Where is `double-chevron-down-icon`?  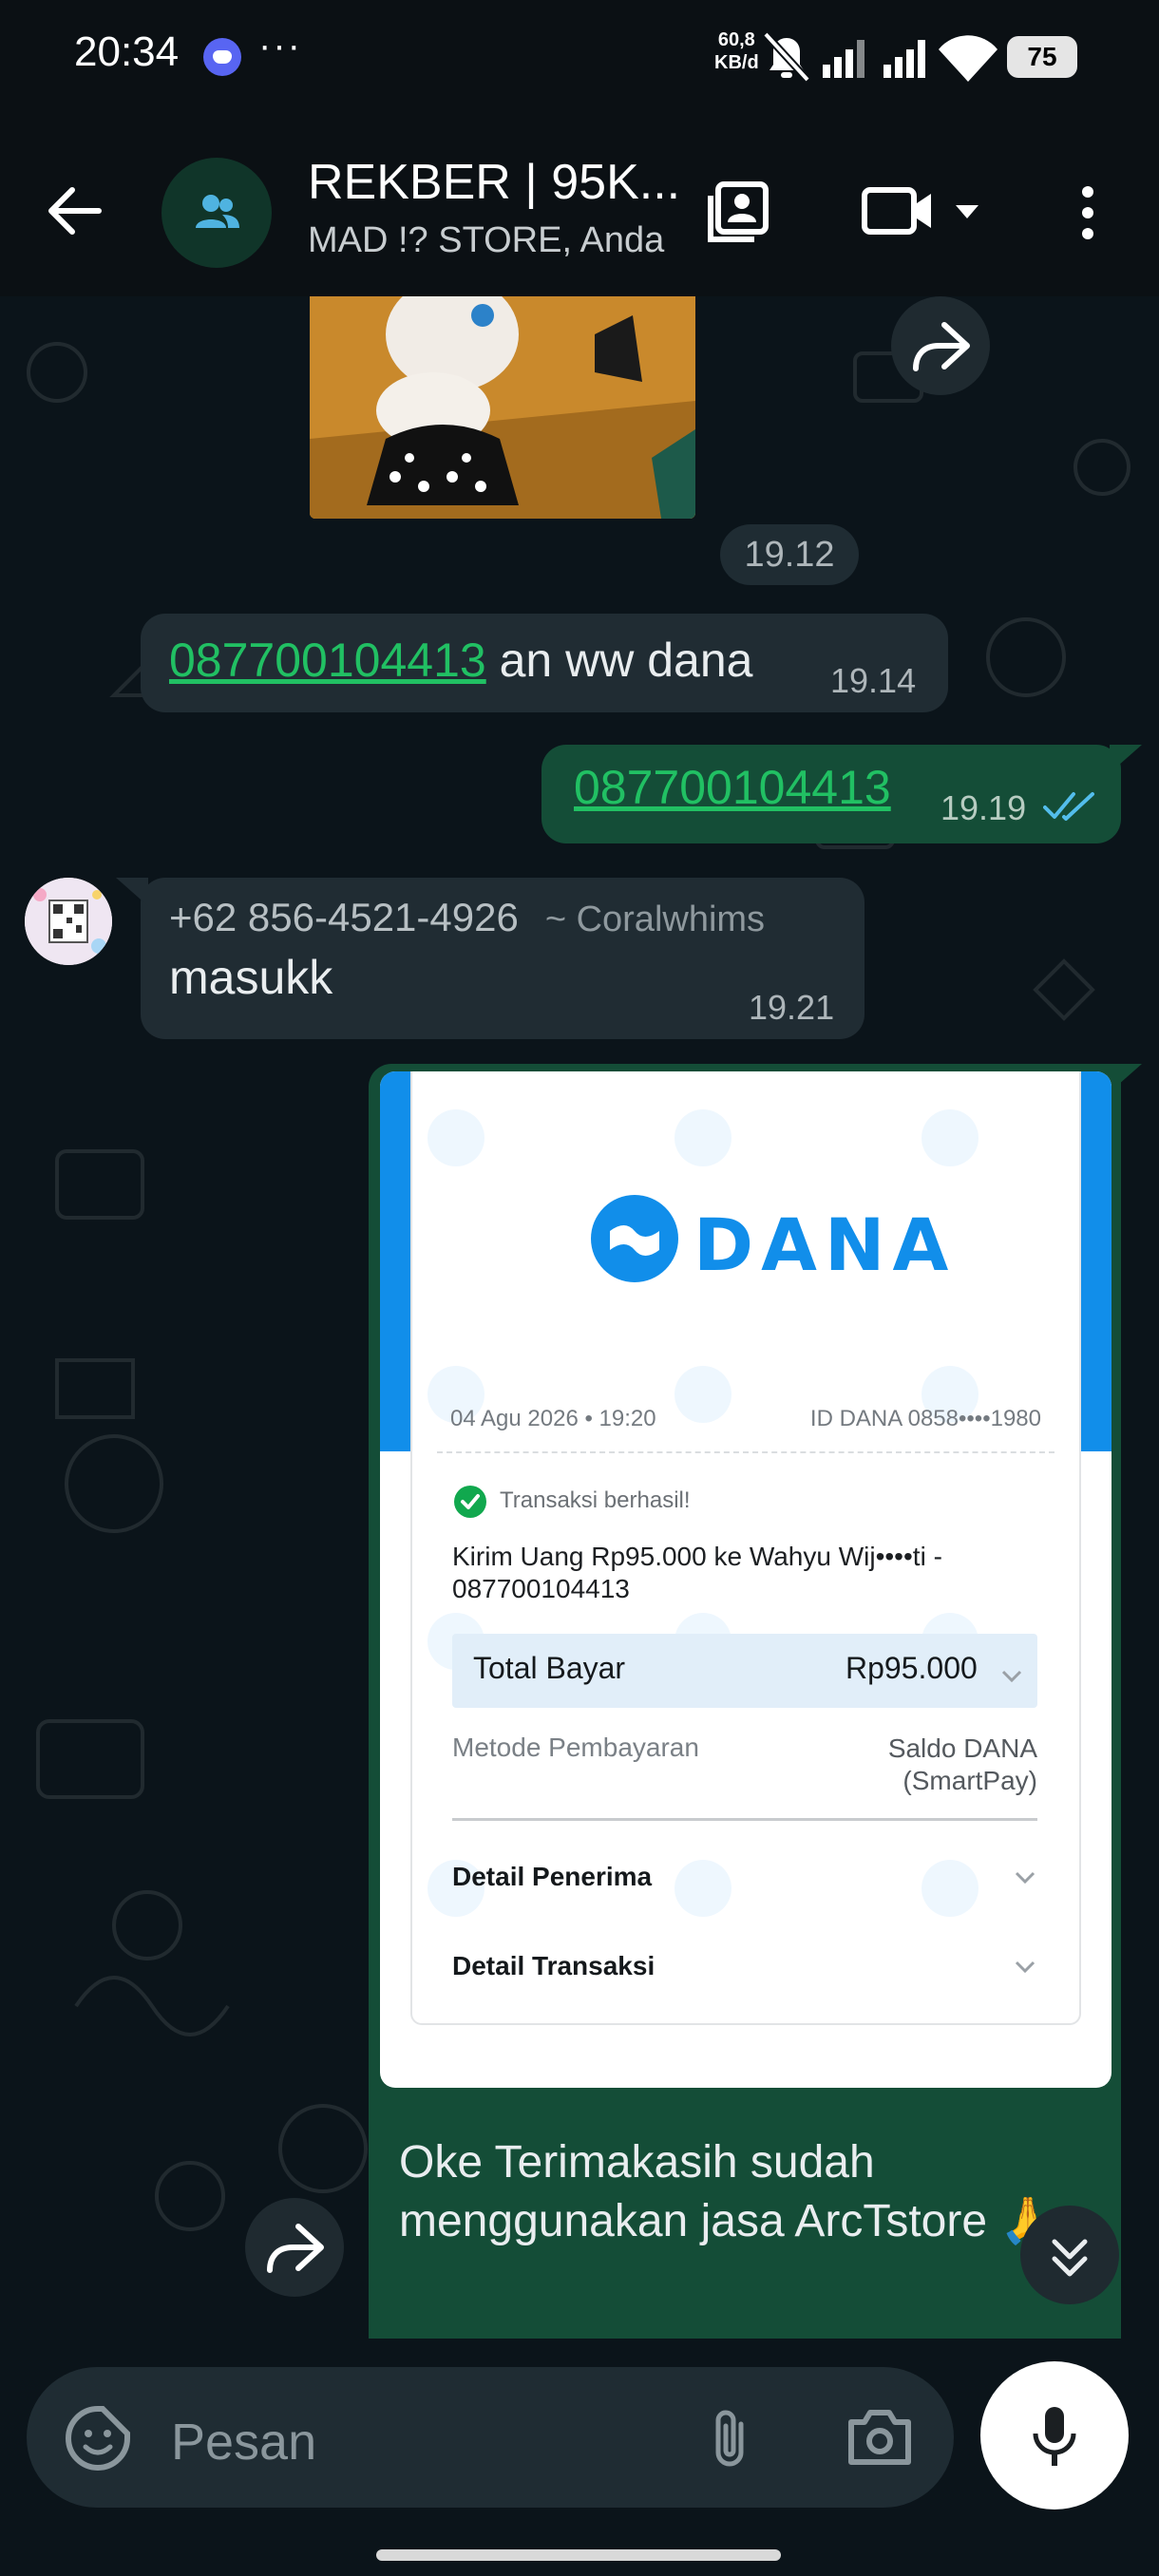 double-chevron-down-icon is located at coordinates (1070, 2258).